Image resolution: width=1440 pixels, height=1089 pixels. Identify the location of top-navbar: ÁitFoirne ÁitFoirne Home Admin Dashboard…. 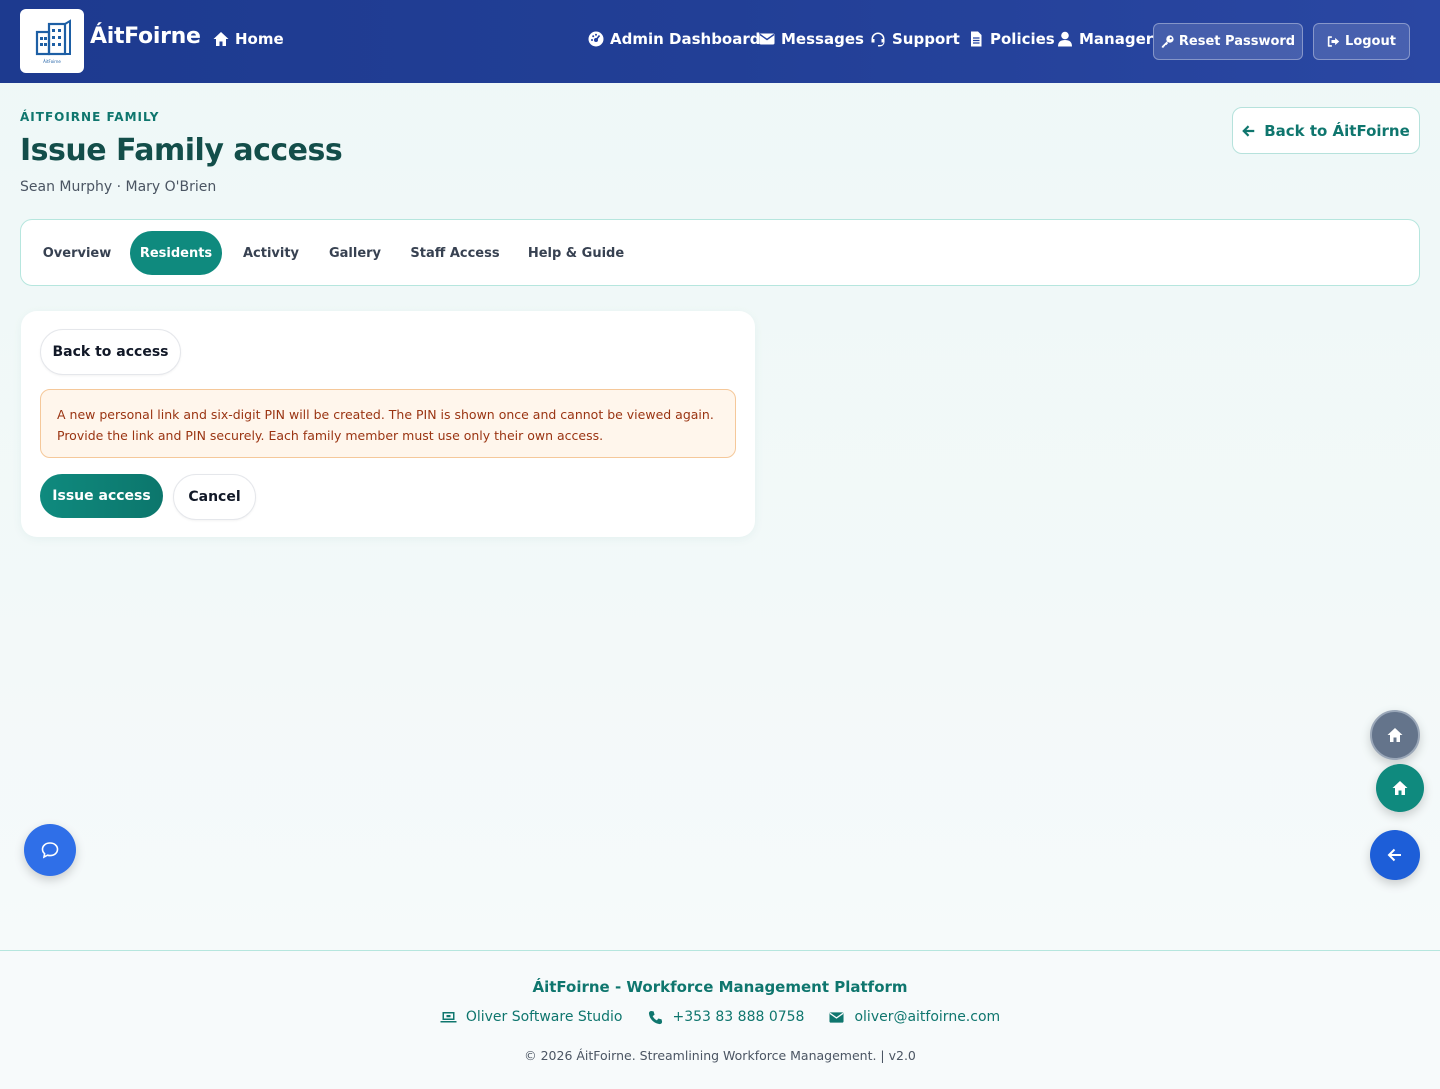
(720, 41).